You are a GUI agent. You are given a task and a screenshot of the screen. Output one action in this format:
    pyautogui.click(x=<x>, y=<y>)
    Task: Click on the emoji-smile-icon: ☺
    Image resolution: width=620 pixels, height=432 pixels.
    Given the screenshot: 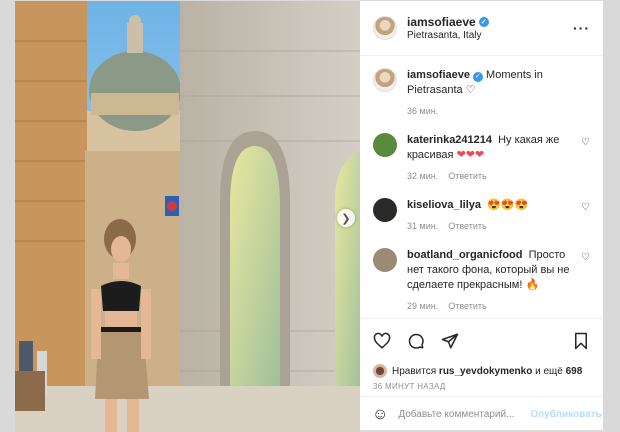 What is the action you would take?
    pyautogui.click(x=380, y=415)
    